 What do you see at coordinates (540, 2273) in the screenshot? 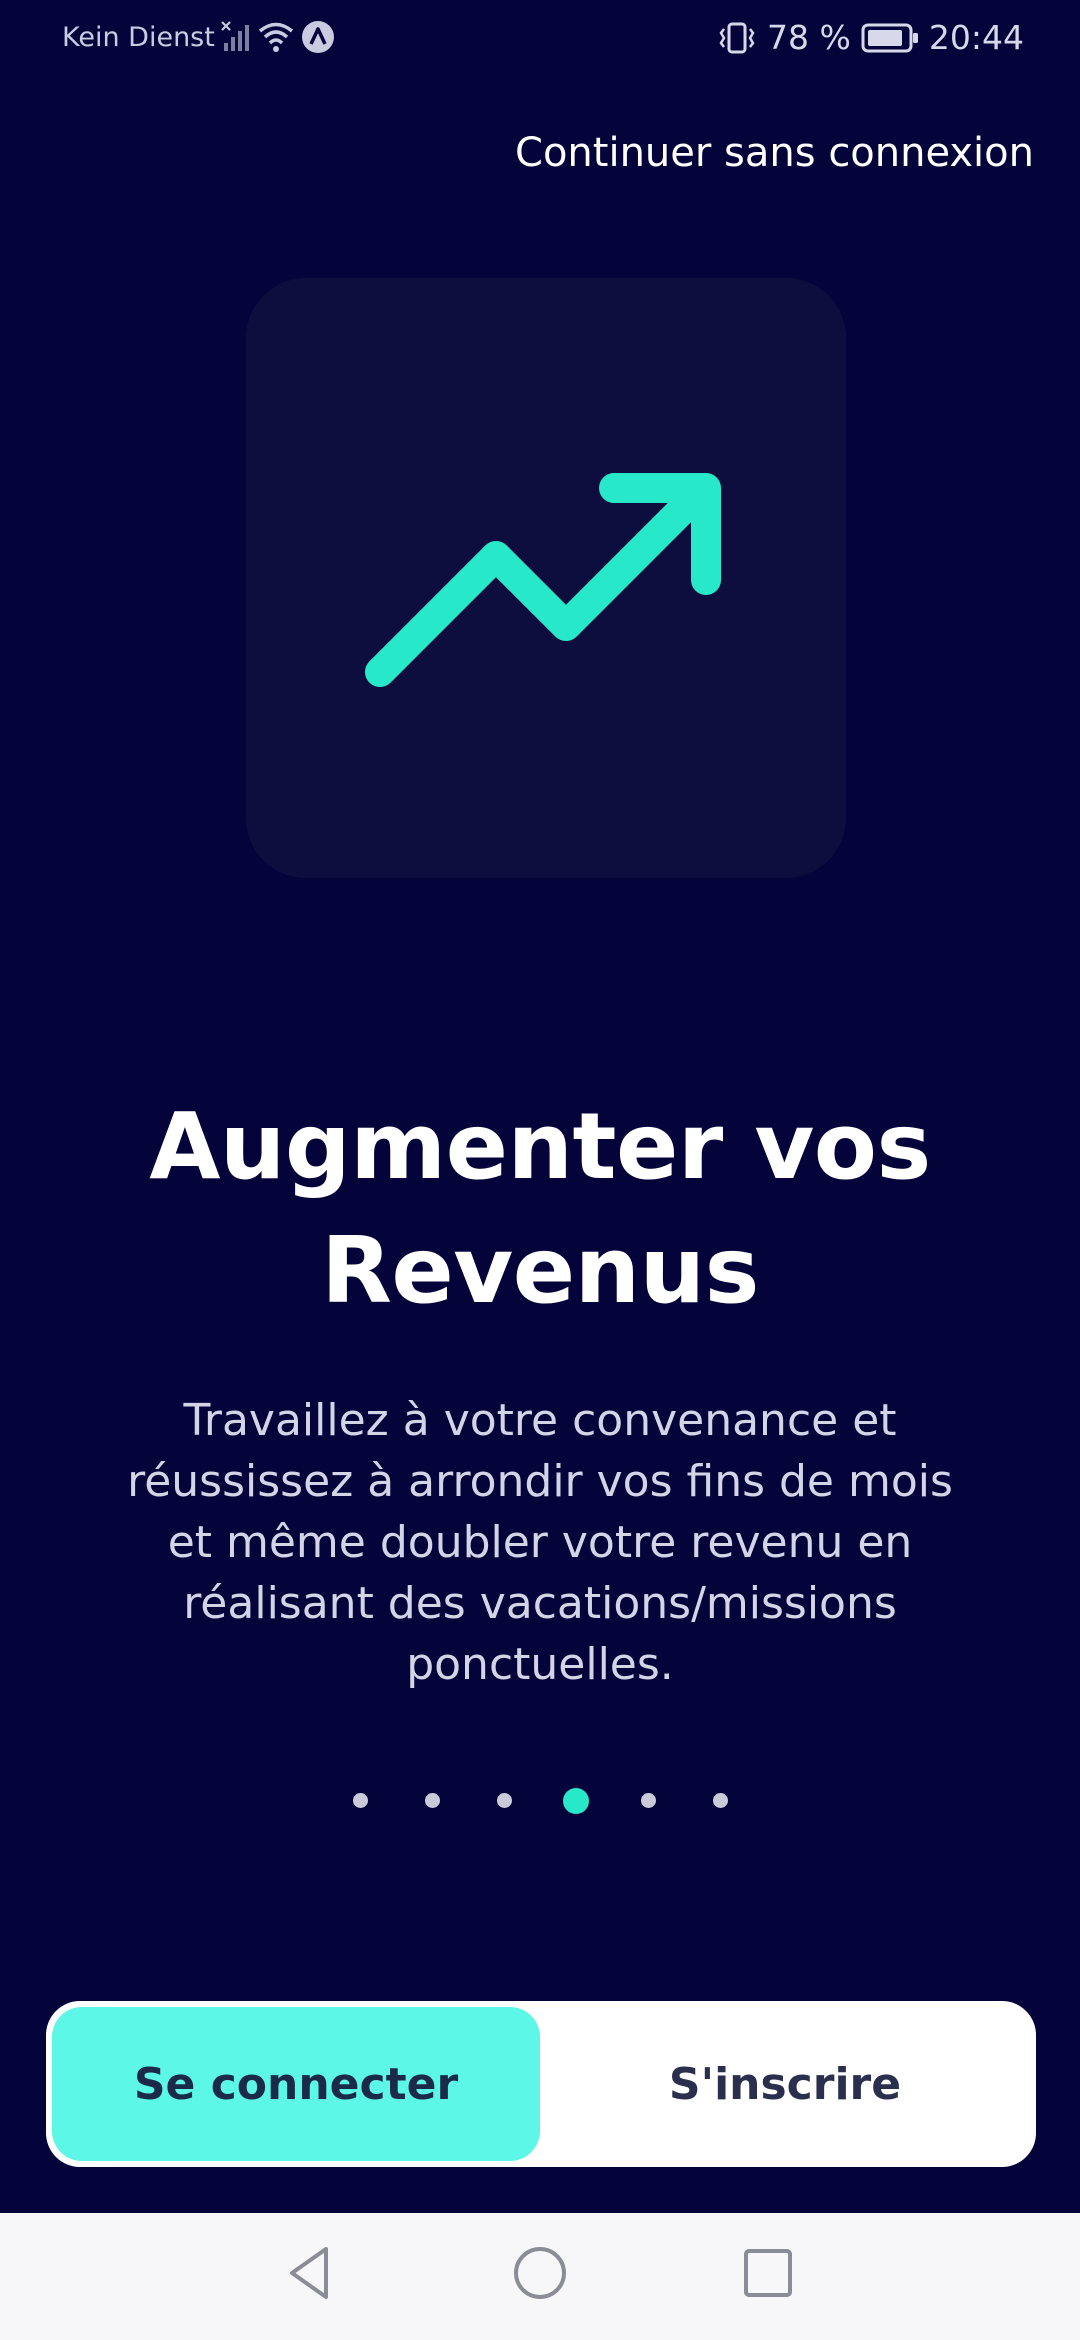
I see `home-icon` at bounding box center [540, 2273].